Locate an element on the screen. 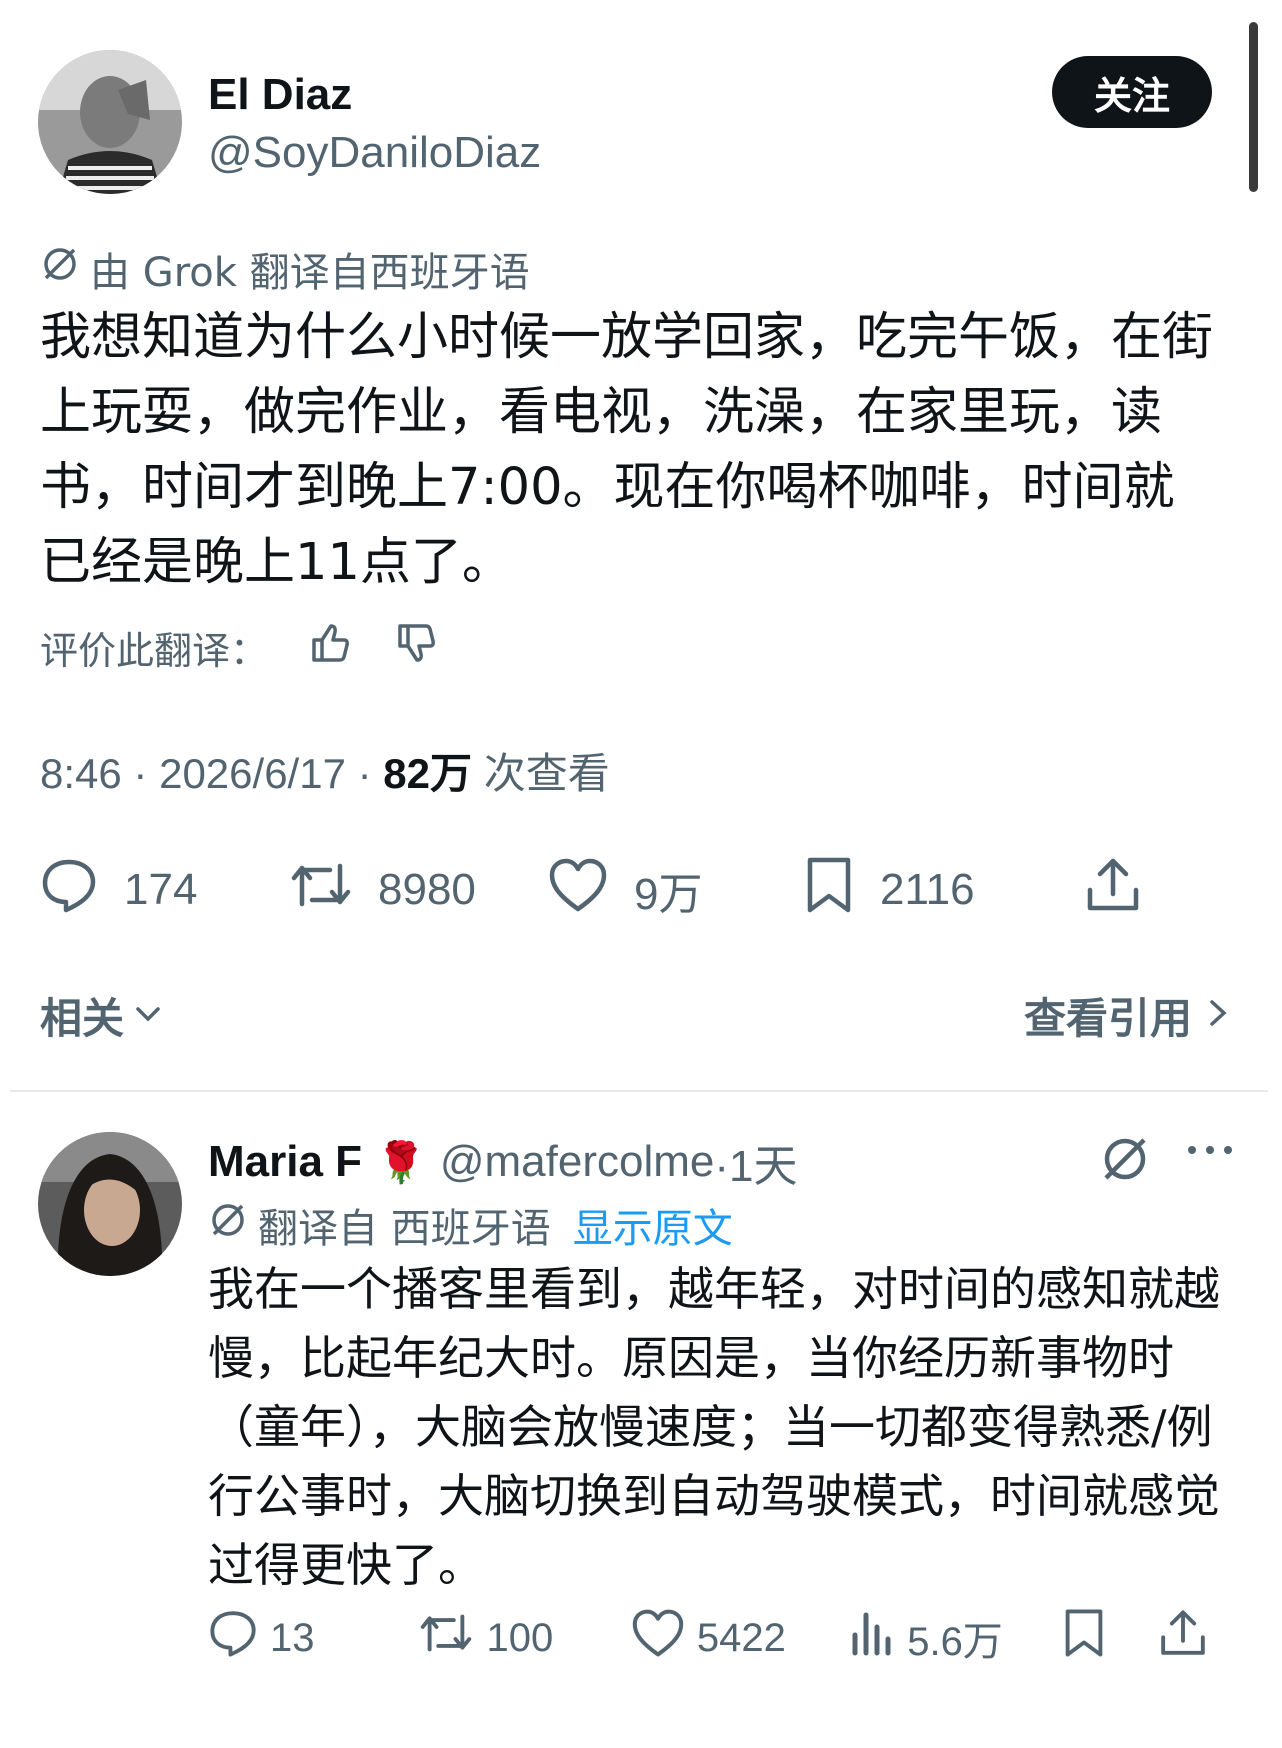  reply-views-count: 5.6万 is located at coordinates (955, 1642).